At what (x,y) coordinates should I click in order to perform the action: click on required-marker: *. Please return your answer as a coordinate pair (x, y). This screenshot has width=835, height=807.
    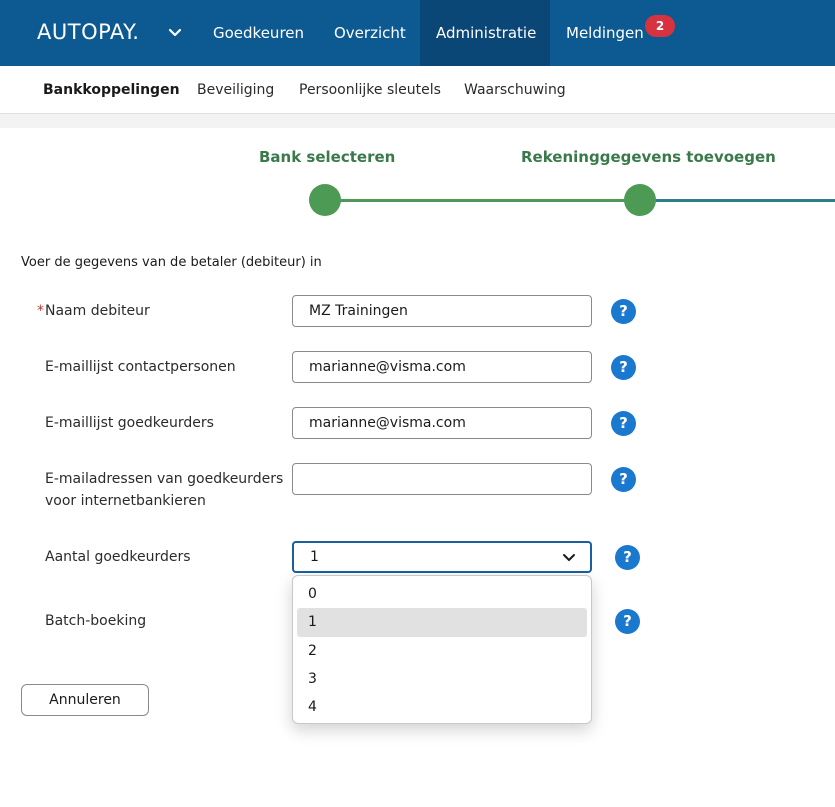
    Looking at the image, I should click on (40, 311).